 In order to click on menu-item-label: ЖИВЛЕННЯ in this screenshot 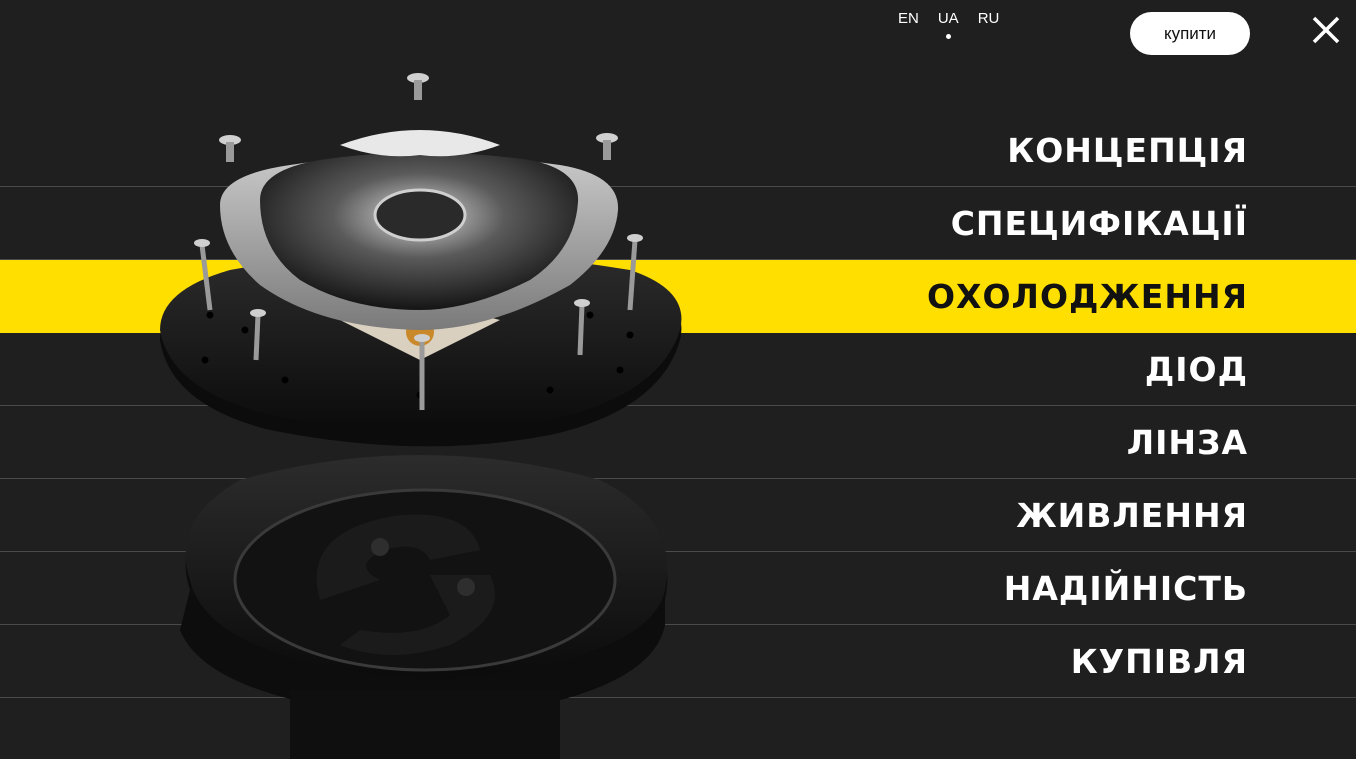, I will do `click(1132, 515)`.